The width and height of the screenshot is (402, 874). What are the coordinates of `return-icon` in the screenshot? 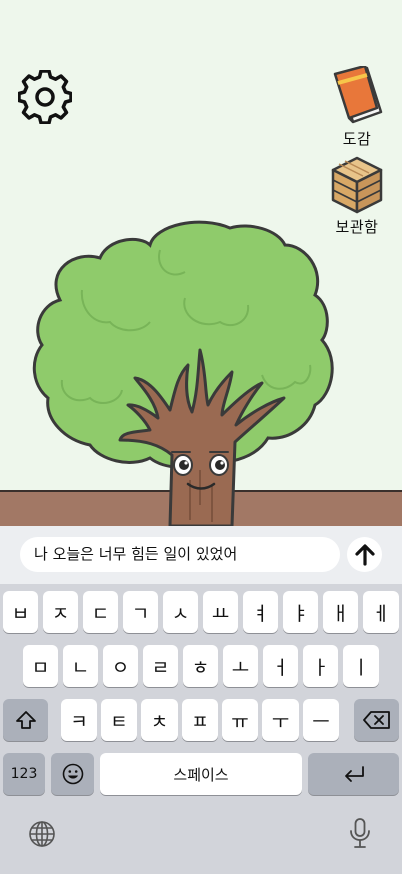 It's located at (354, 774).